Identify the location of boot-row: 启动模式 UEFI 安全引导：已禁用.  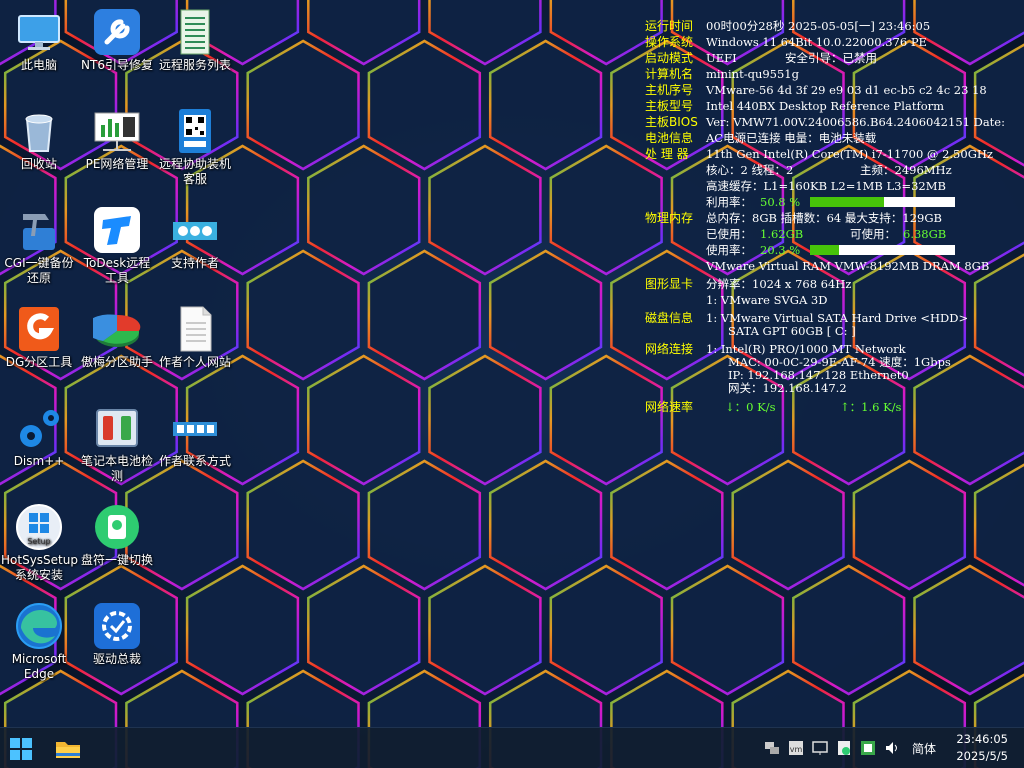
(834, 58).